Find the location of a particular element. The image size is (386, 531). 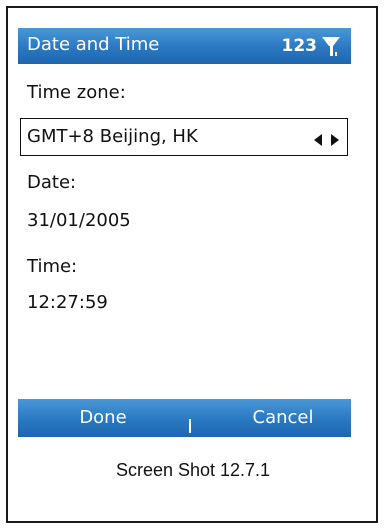

date-label: Date: is located at coordinates (52, 182).